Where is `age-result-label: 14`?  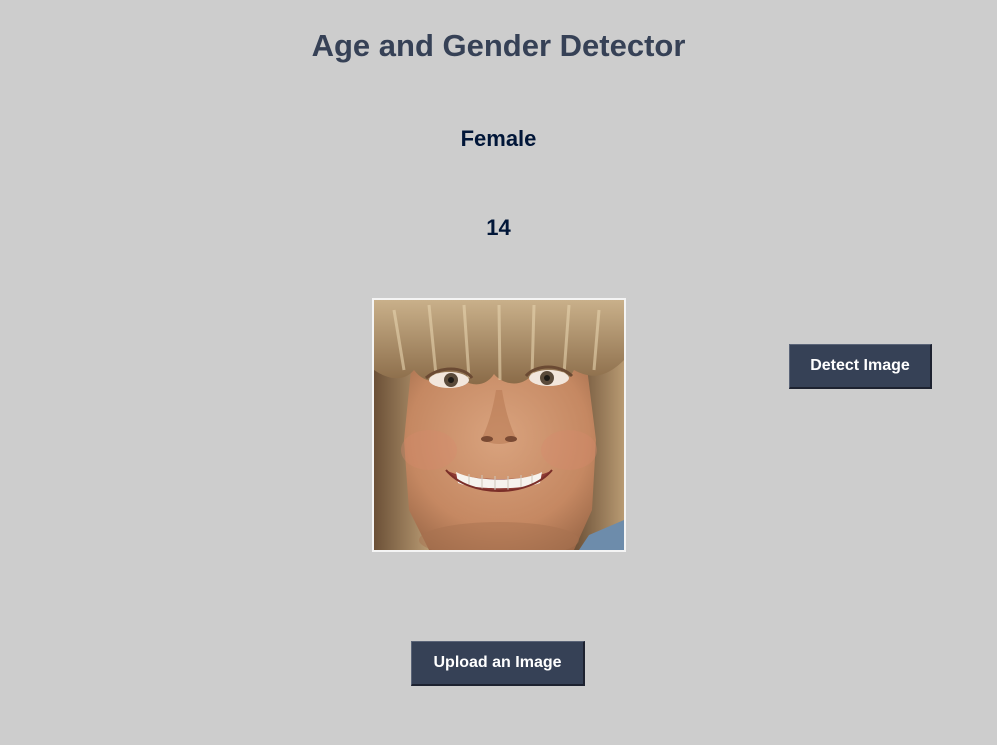 age-result-label: 14 is located at coordinates (498, 227).